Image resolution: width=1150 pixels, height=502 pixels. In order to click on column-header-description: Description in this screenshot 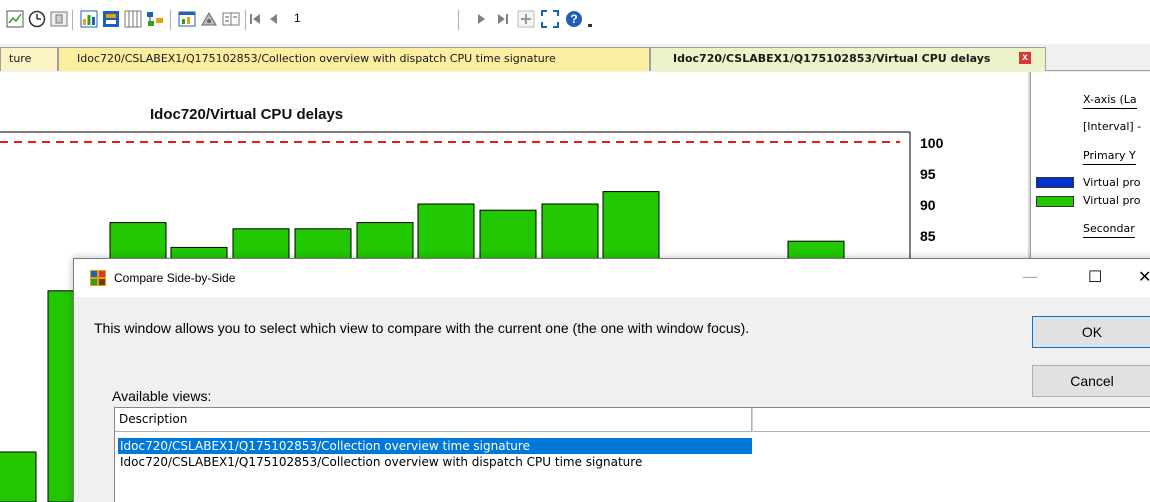, I will do `click(433, 420)`.